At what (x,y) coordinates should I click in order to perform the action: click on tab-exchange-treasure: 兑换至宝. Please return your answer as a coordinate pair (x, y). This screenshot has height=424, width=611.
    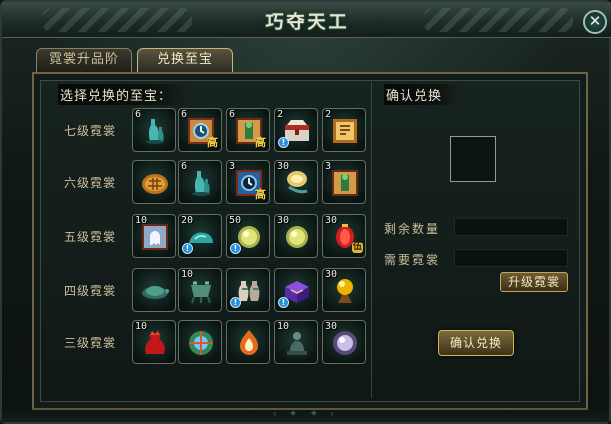
    Looking at the image, I should click on (185, 60).